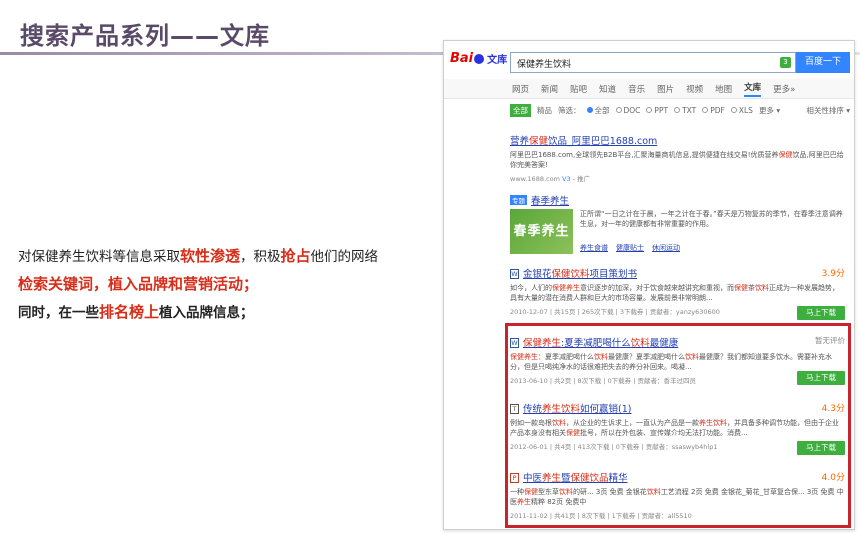 This screenshot has width=860, height=533. What do you see at coordinates (603, 141) in the screenshot?
I see `title-part: 饮品_阿里巴巴1688.com` at bounding box center [603, 141].